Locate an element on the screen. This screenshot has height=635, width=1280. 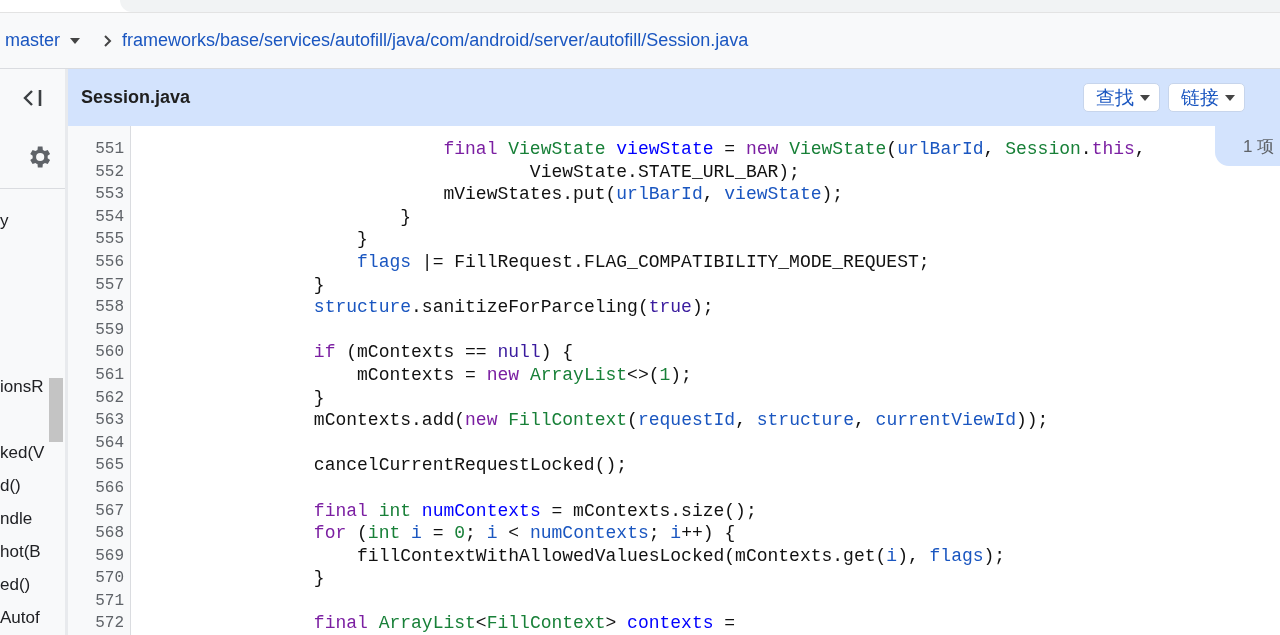
scrollbar-thumb is located at coordinates (56, 410).